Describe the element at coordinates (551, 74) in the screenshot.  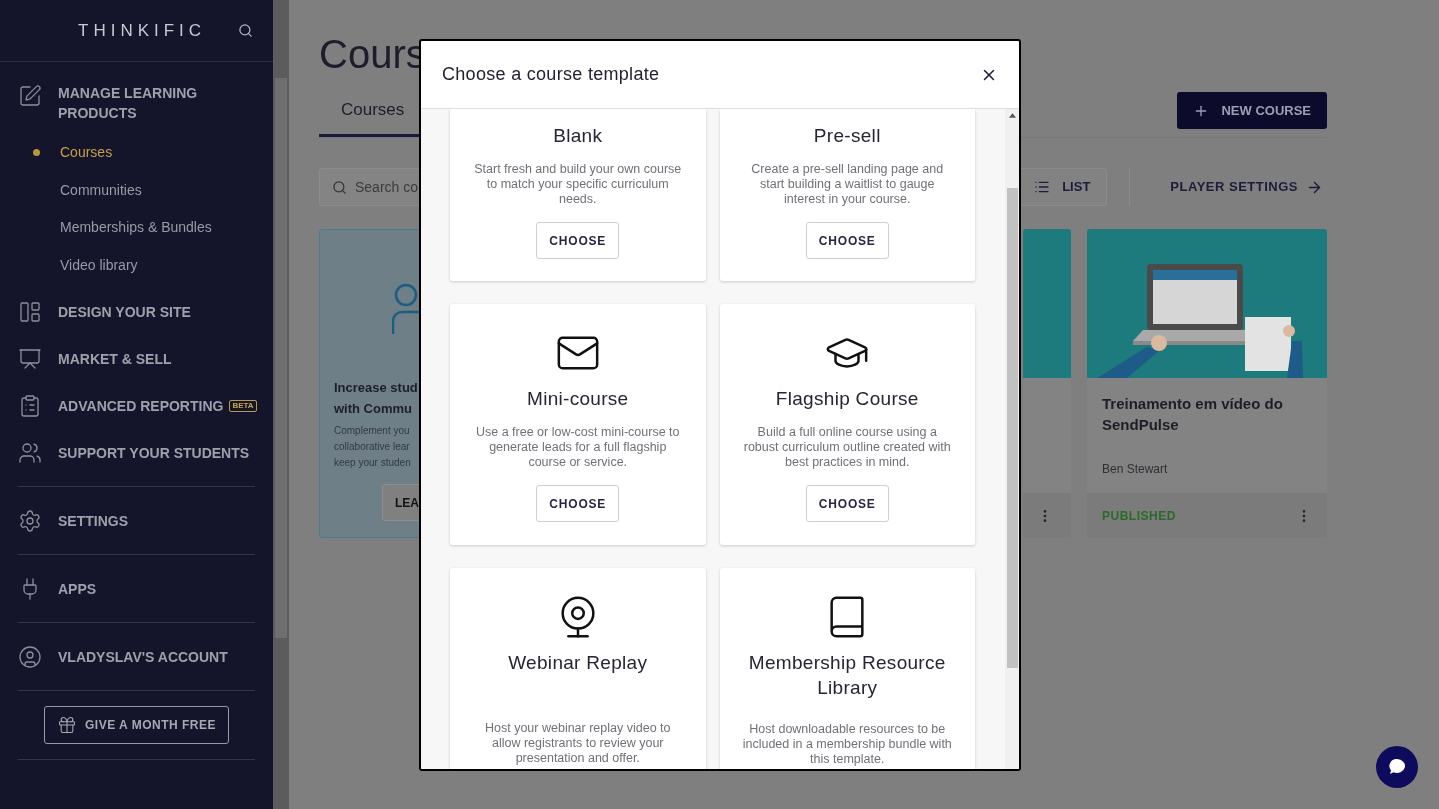
I see `dialog-title: Choose a course template` at that location.